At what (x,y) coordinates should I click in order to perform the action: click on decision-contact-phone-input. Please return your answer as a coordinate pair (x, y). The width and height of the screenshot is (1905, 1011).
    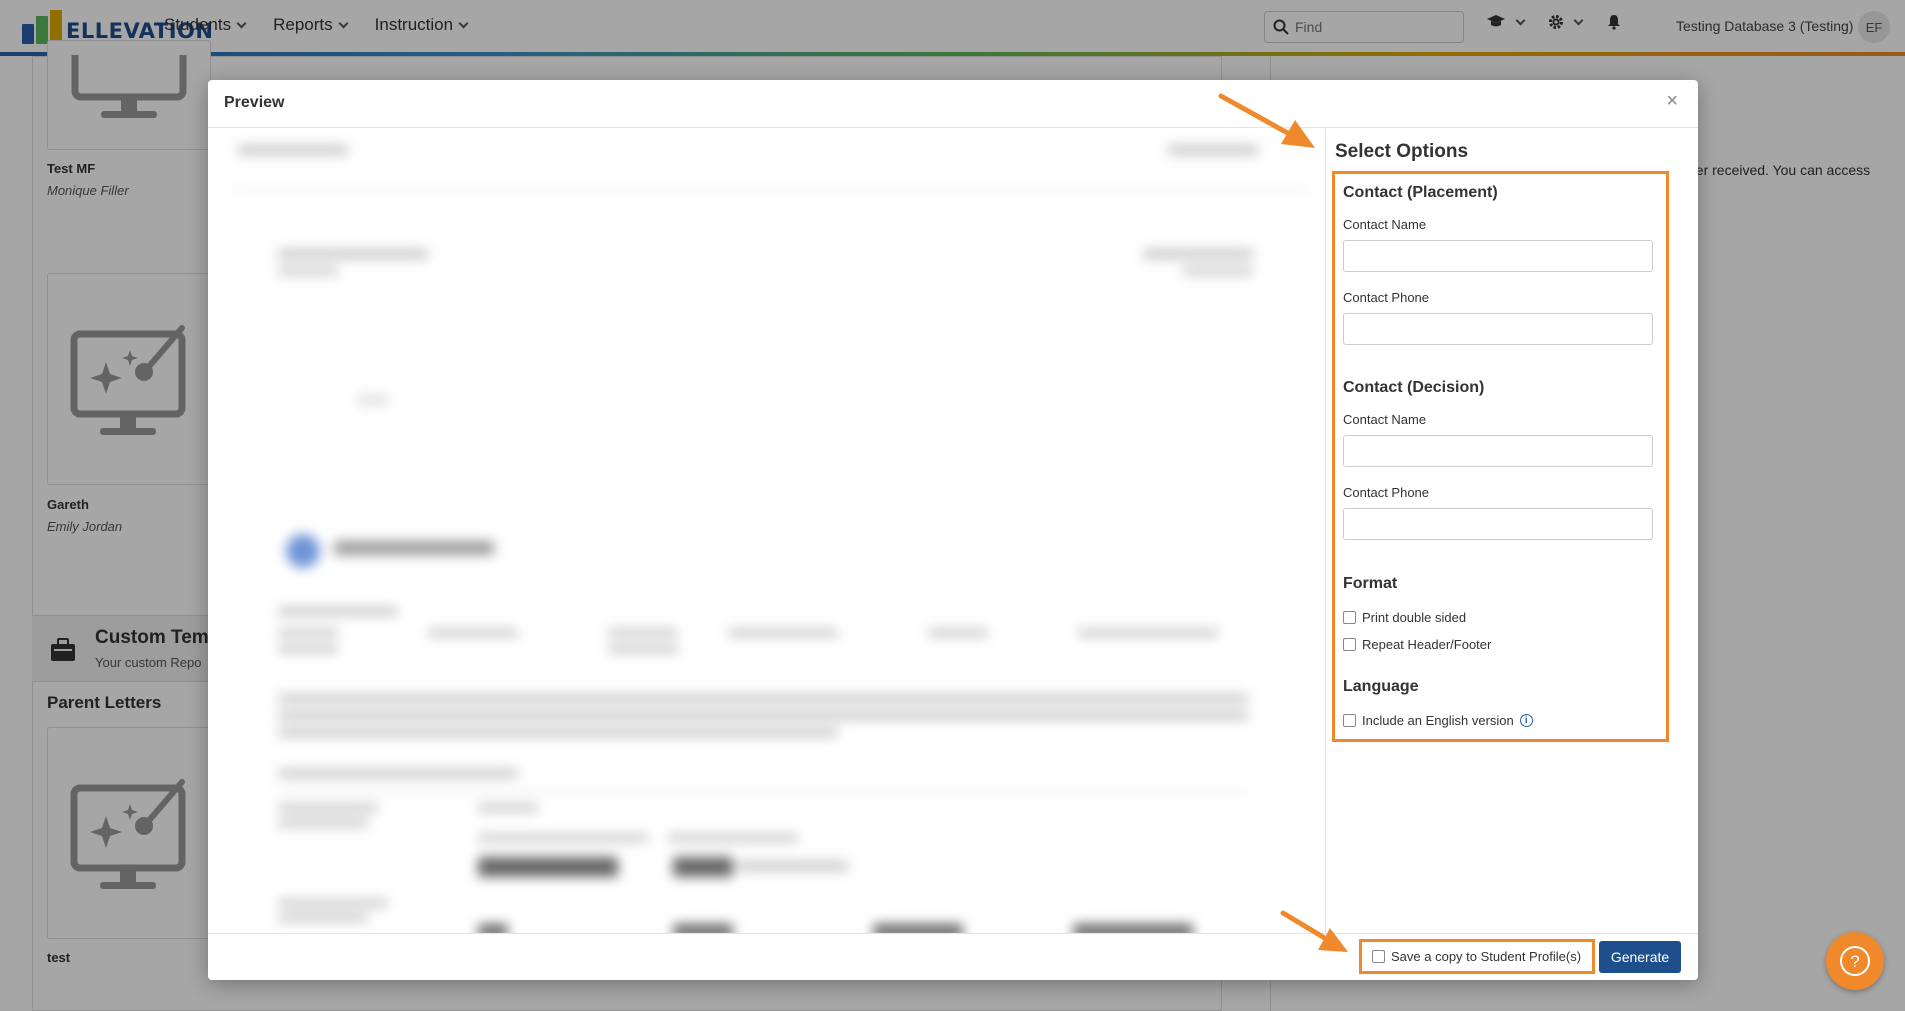
    Looking at the image, I should click on (1498, 524).